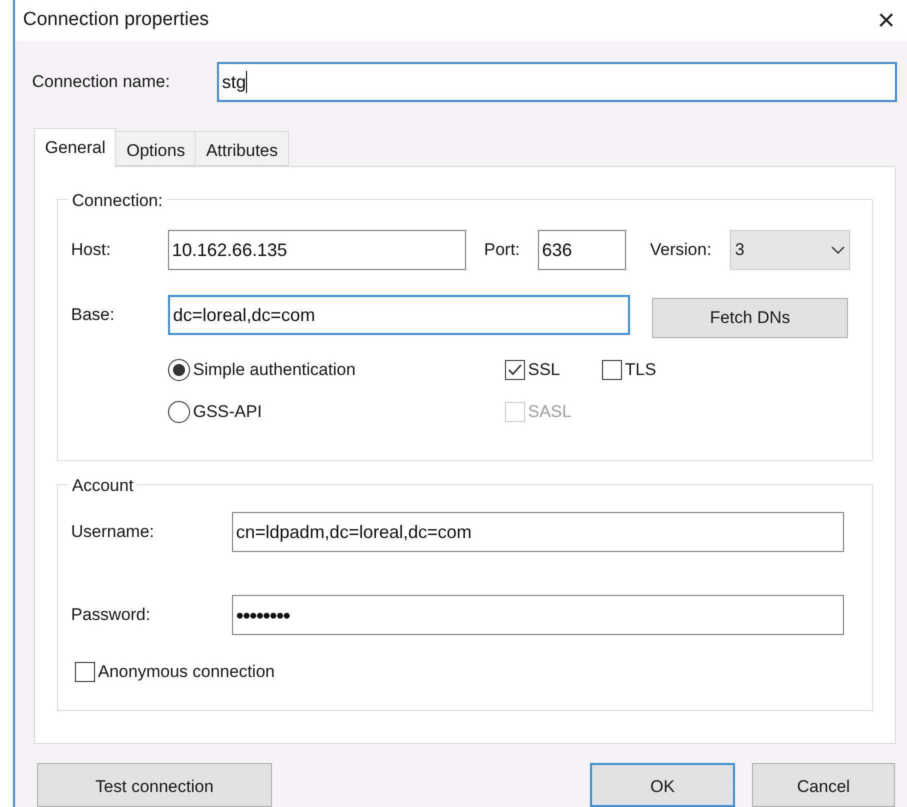 The image size is (907, 807). Describe the element at coordinates (116, 20) in the screenshot. I see `window-title: Connection properties` at that location.